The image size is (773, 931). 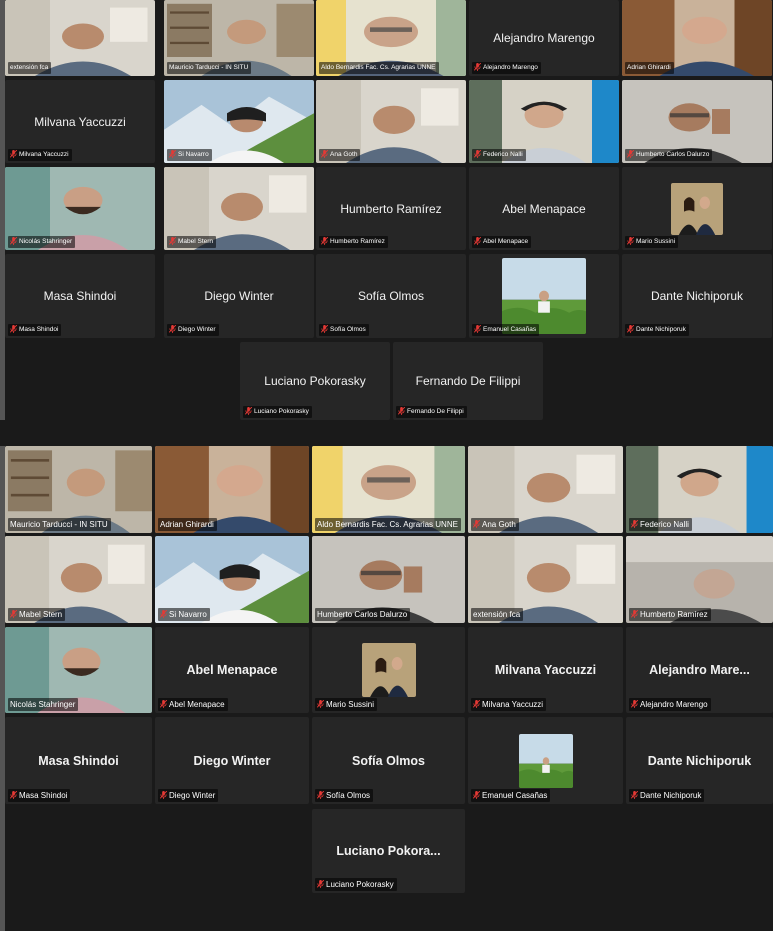 What do you see at coordinates (670, 704) in the screenshot?
I see `participant-name-label: Alejandro Marengo` at bounding box center [670, 704].